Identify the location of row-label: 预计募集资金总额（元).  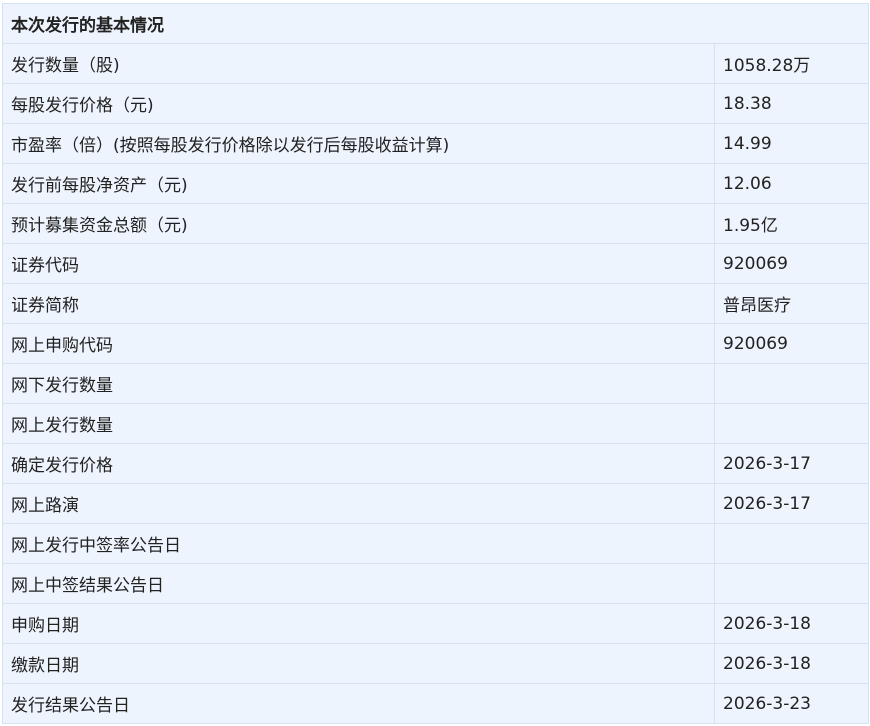
(358, 223).